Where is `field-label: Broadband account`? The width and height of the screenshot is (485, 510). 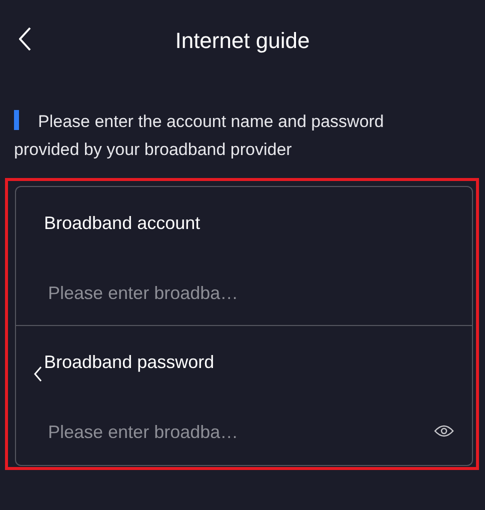 field-label: Broadband account is located at coordinates (123, 223).